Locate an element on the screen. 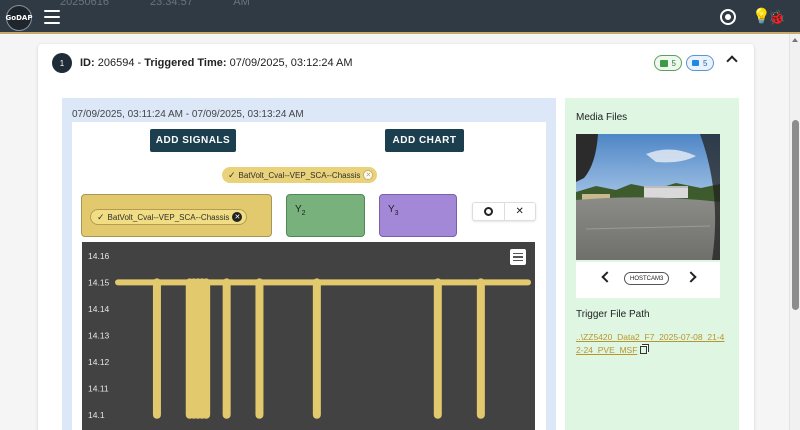 This screenshot has width=800, height=430. ghost-text-time: 23:34:57 is located at coordinates (171, 4).